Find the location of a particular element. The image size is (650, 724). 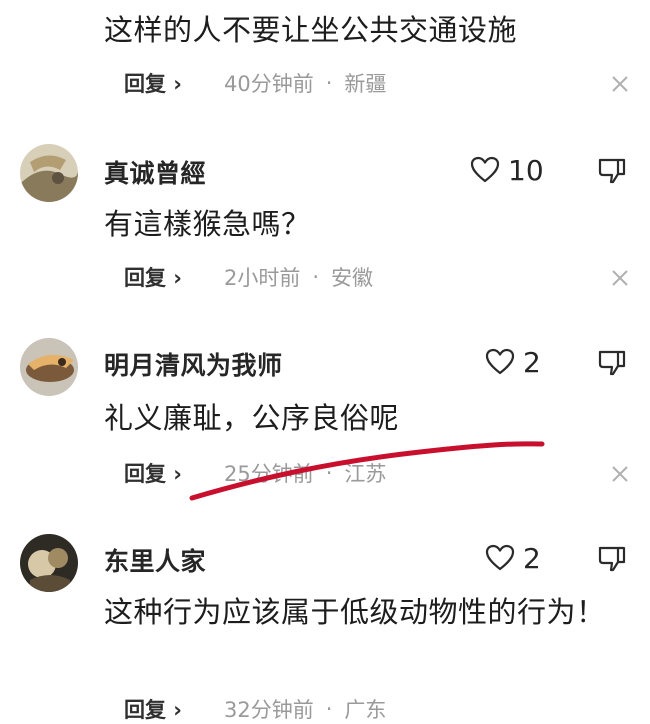

comment-meta: 回复 › 40分钟前 · 新疆 is located at coordinates (255, 83).